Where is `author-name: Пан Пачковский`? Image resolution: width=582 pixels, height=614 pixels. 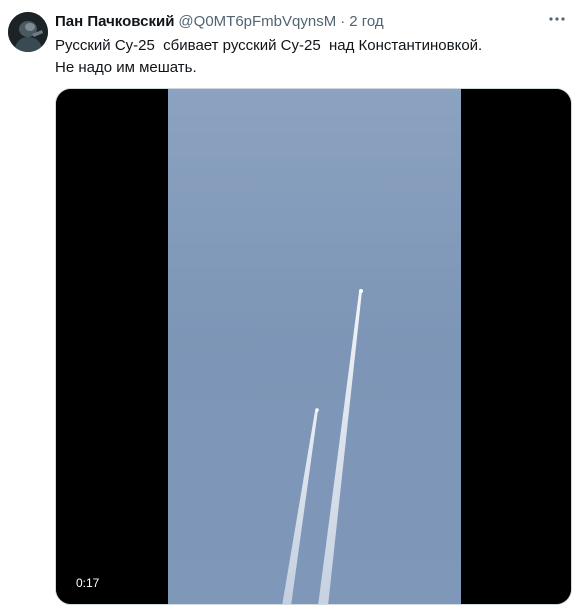 author-name: Пан Пачковский is located at coordinates (114, 22).